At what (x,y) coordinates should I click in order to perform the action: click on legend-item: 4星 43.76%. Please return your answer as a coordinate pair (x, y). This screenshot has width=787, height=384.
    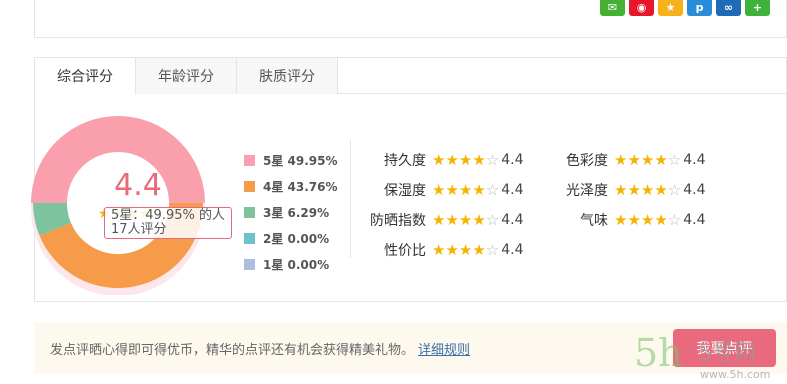
    Looking at the image, I should click on (291, 186).